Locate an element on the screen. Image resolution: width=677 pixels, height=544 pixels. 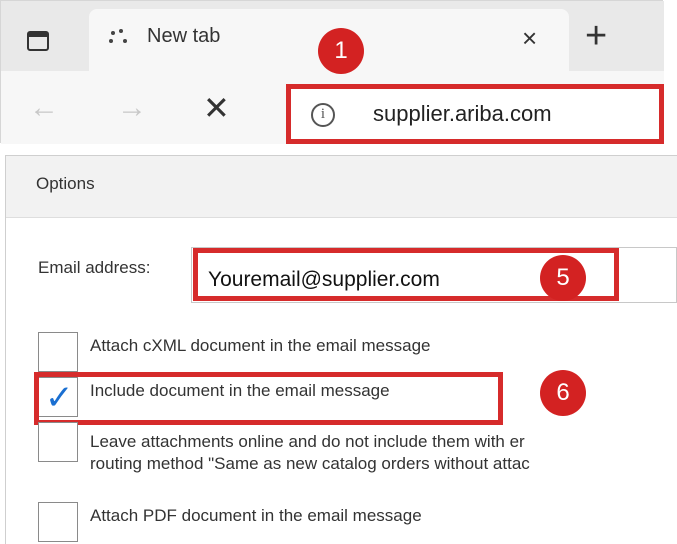
sidebar-toggle-icon is located at coordinates (38, 41).